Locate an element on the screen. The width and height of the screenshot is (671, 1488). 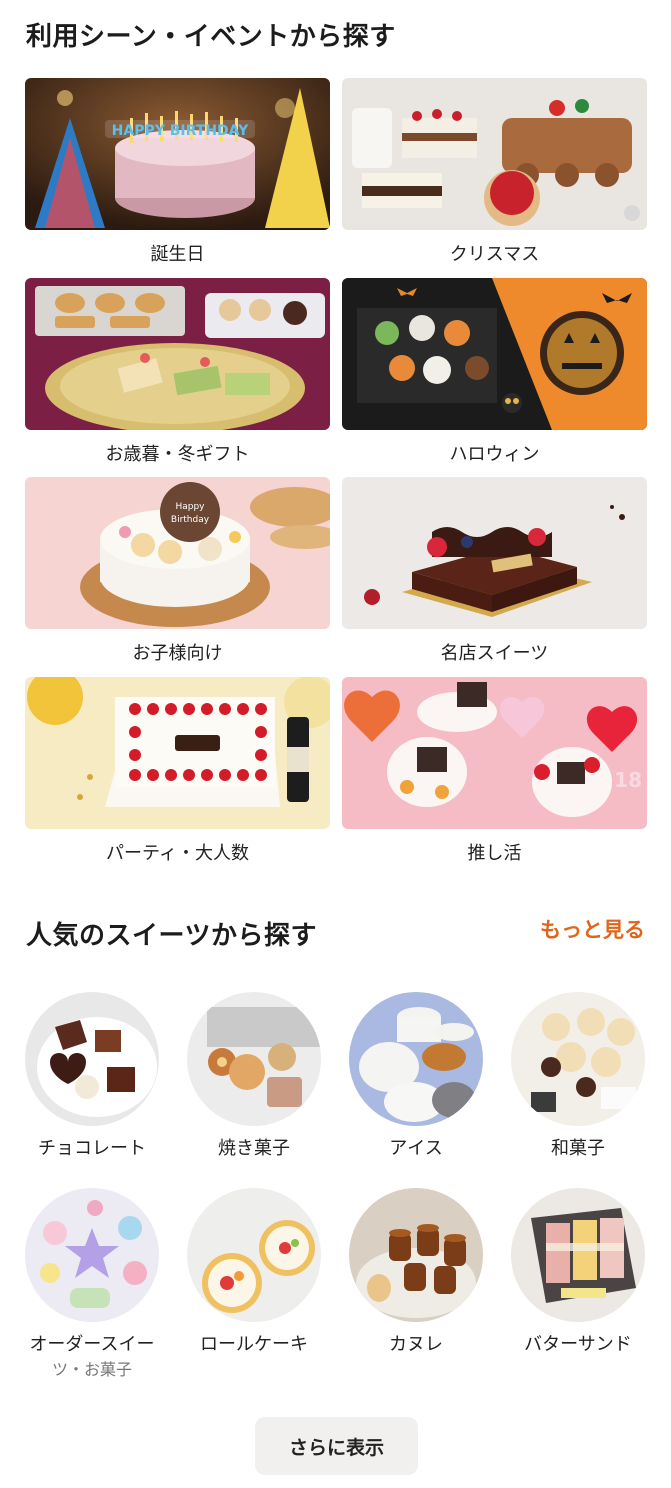
scene-label: お歳暮・冬ギフト is located at coordinates (177, 454).